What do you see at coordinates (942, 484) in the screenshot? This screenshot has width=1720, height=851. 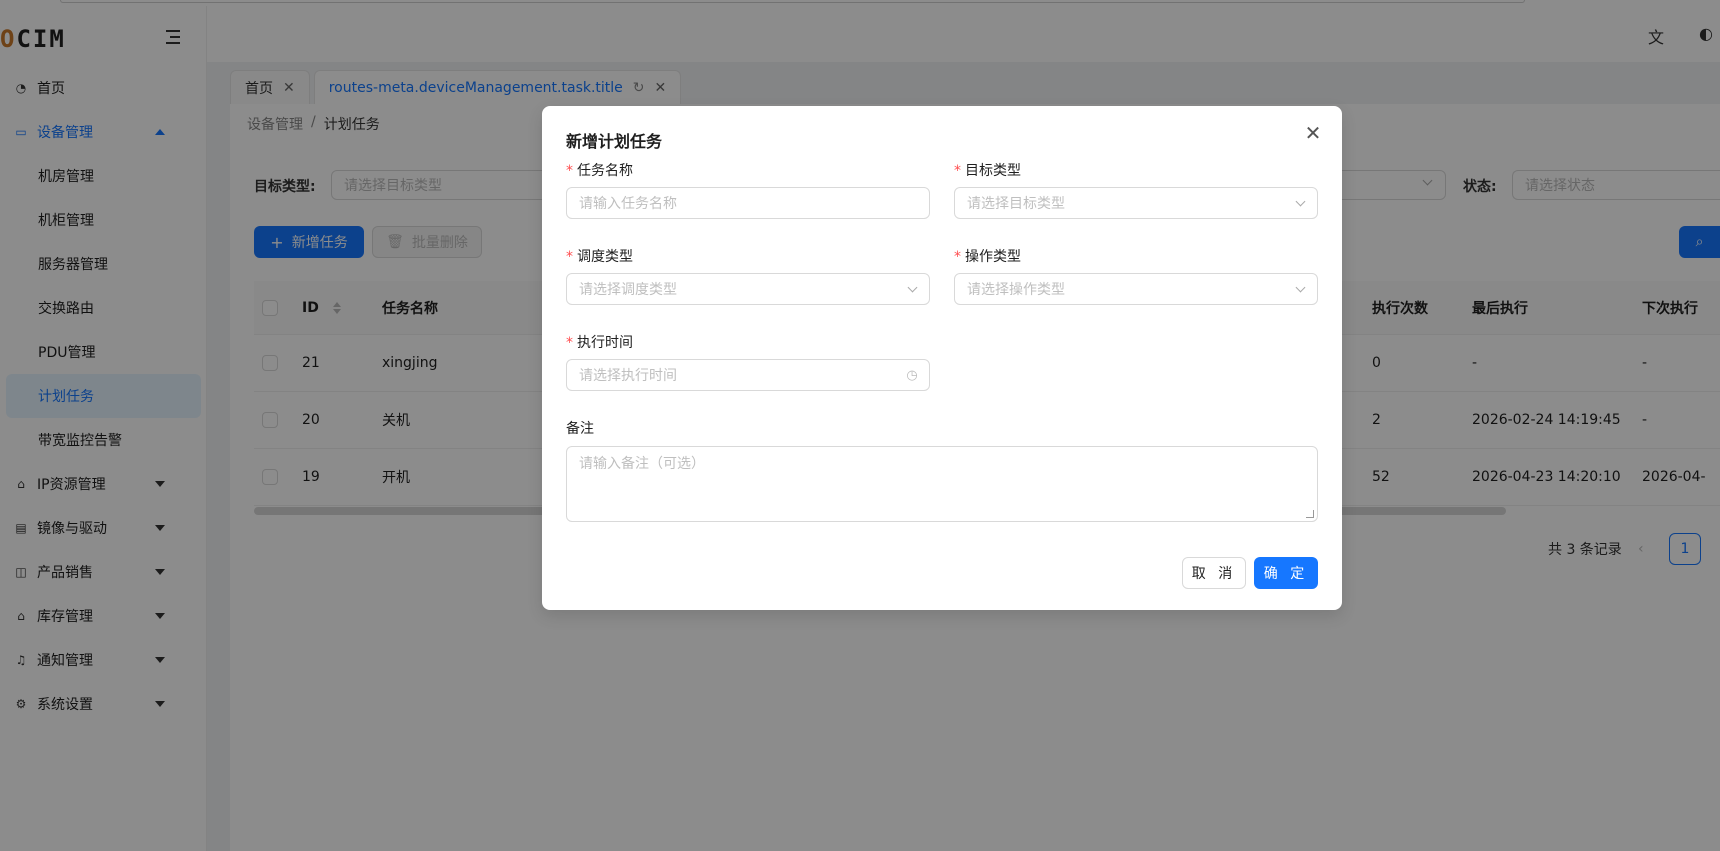 I see `remark-textarea: 请输入备注（可选）` at bounding box center [942, 484].